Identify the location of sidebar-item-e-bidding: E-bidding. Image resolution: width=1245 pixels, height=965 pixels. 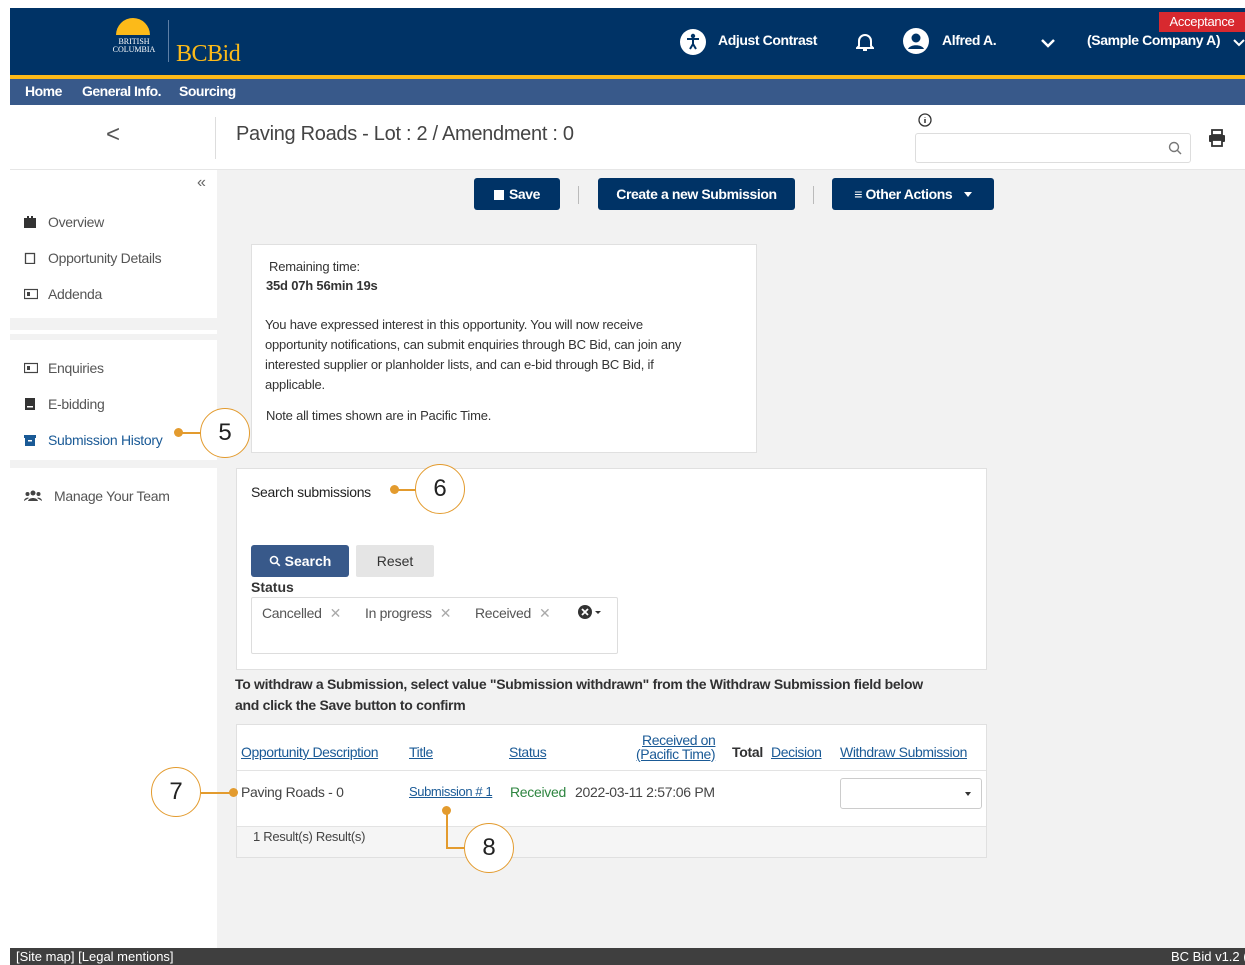
(64, 404).